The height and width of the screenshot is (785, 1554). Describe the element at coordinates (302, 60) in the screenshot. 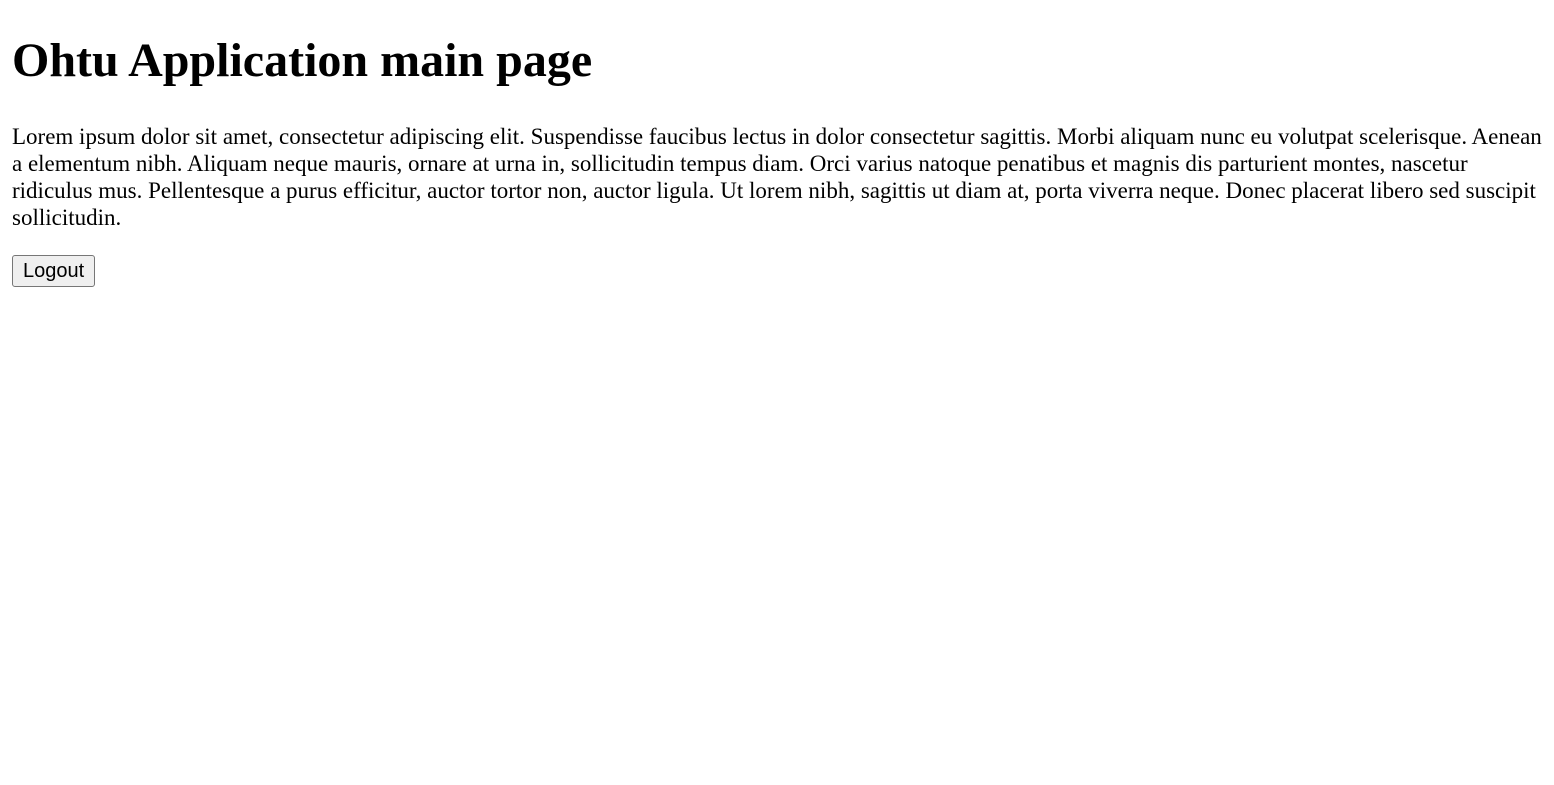

I see `page-title: Ohtu Application main page` at that location.